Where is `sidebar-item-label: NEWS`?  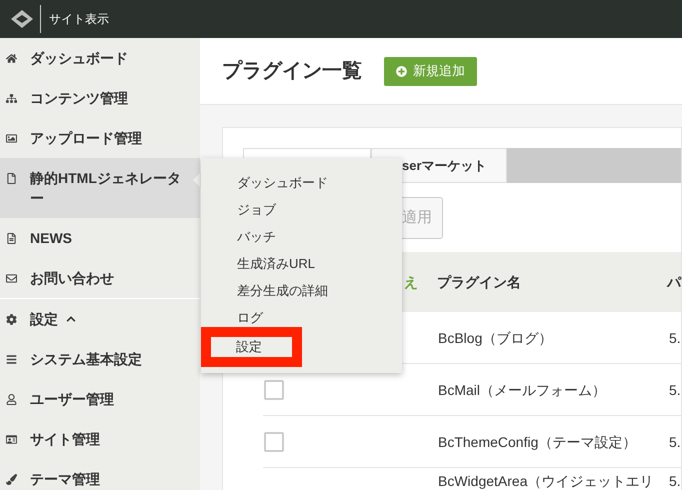 sidebar-item-label: NEWS is located at coordinates (51, 238).